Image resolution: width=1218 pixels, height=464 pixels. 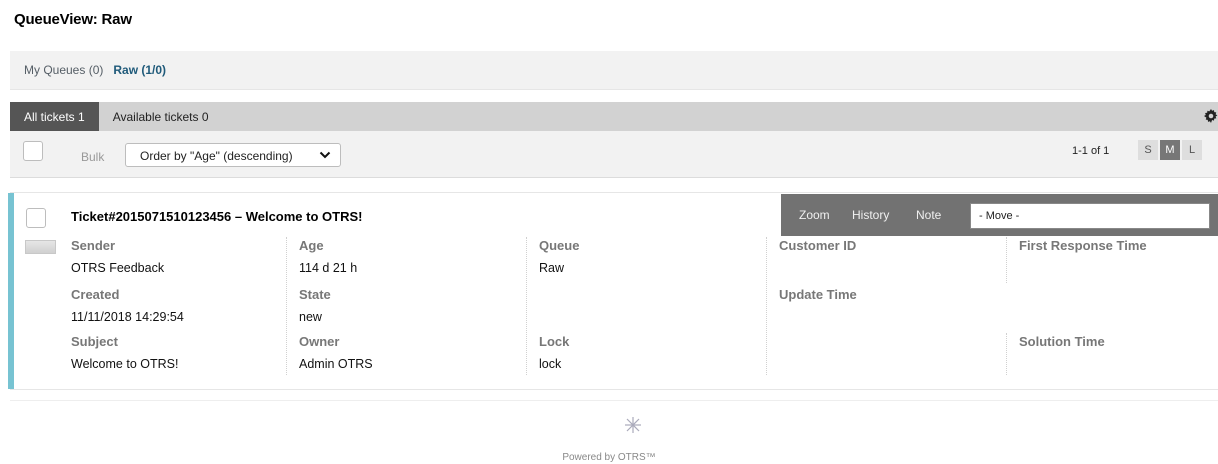 What do you see at coordinates (1090, 216) in the screenshot?
I see `move-queue-select: - Move -` at bounding box center [1090, 216].